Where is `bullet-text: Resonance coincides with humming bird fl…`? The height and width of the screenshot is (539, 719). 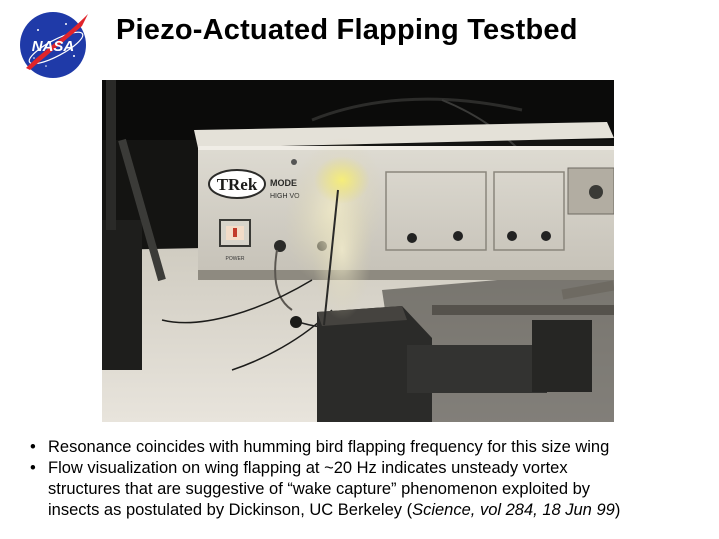 bullet-text: Resonance coincides with humming bird fl… is located at coordinates (329, 447).